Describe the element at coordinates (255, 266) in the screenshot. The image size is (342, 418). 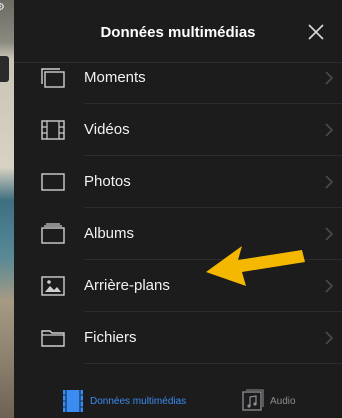
I see `annotation-arrow-icon` at that location.